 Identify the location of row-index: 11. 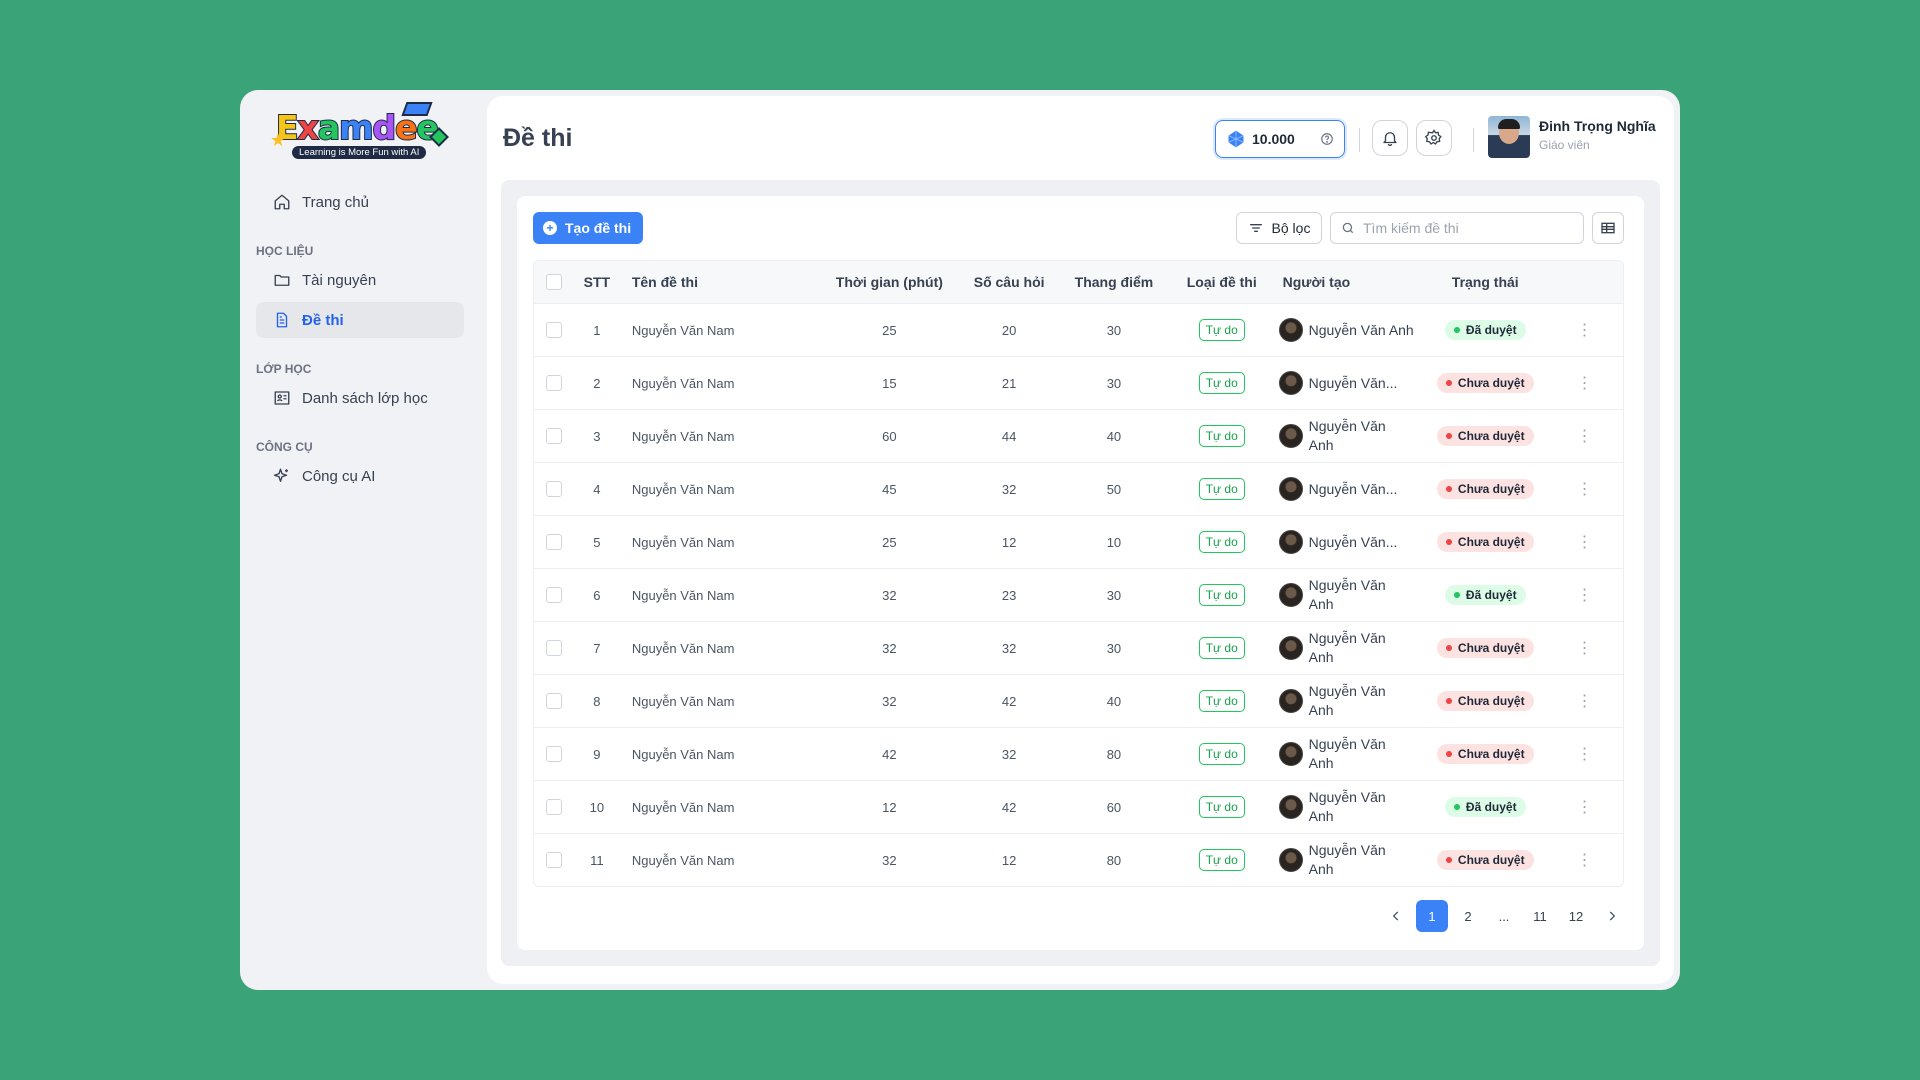
(597, 860).